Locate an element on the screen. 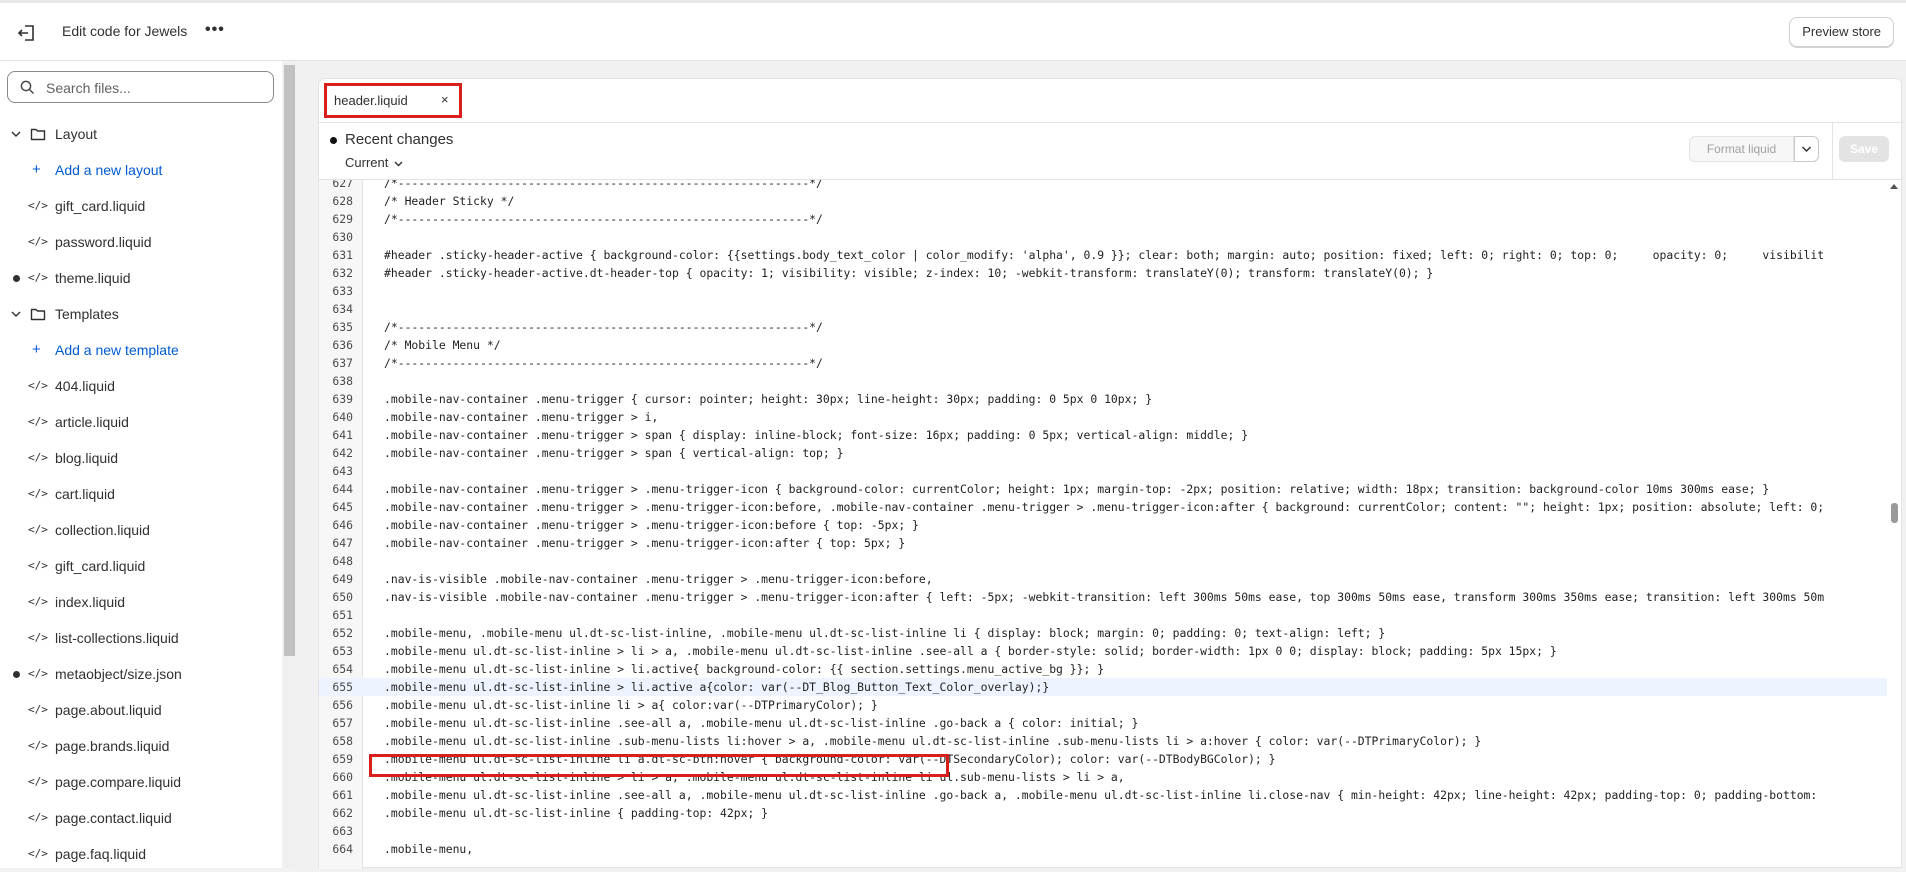  line-text: .mobile-menu, is located at coordinates (428, 849).